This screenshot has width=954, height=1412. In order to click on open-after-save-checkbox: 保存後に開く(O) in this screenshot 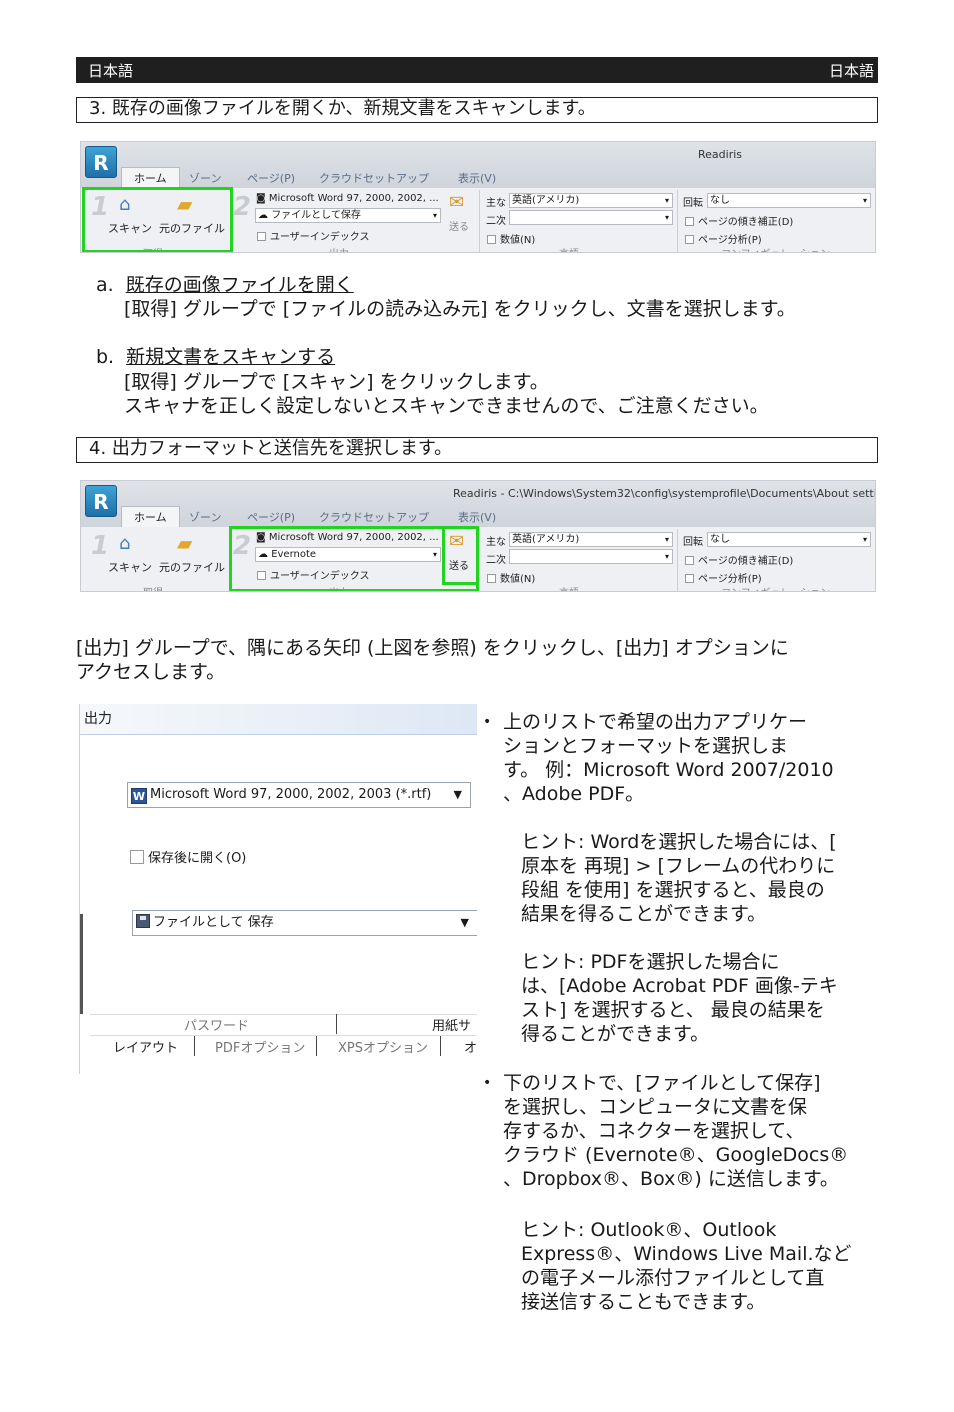, I will do `click(188, 856)`.